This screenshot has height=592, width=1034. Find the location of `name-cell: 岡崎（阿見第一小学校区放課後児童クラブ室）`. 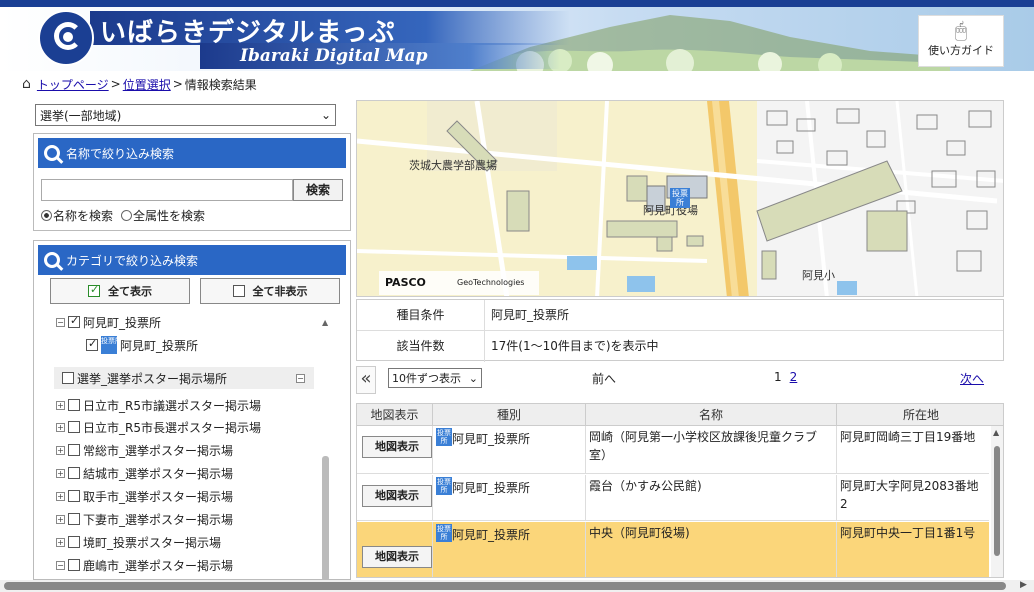

name-cell: 岡崎（阿見第一小学校区放課後児童クラブ室） is located at coordinates (711, 449).